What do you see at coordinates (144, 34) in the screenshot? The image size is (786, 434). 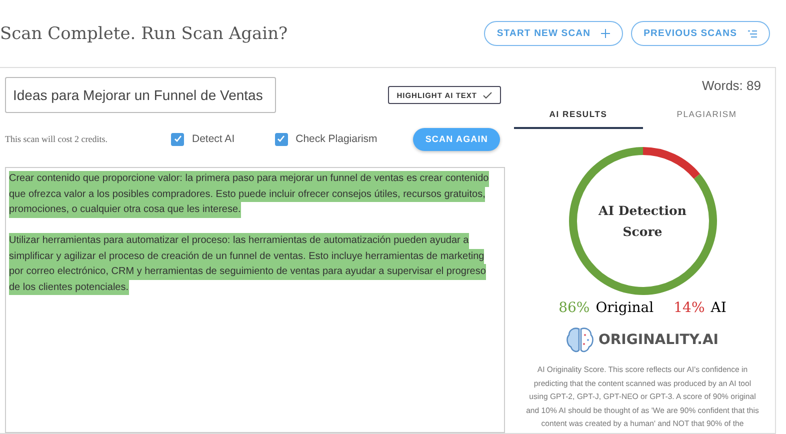 I see `page-title: Scan Complete. Run Scan Again?` at bounding box center [144, 34].